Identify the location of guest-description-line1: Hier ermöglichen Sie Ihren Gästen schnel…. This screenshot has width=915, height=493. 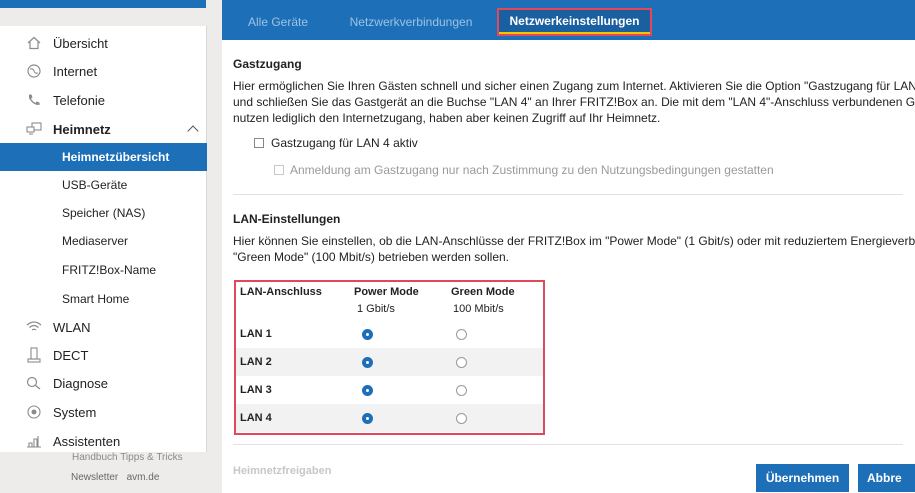
(574, 86).